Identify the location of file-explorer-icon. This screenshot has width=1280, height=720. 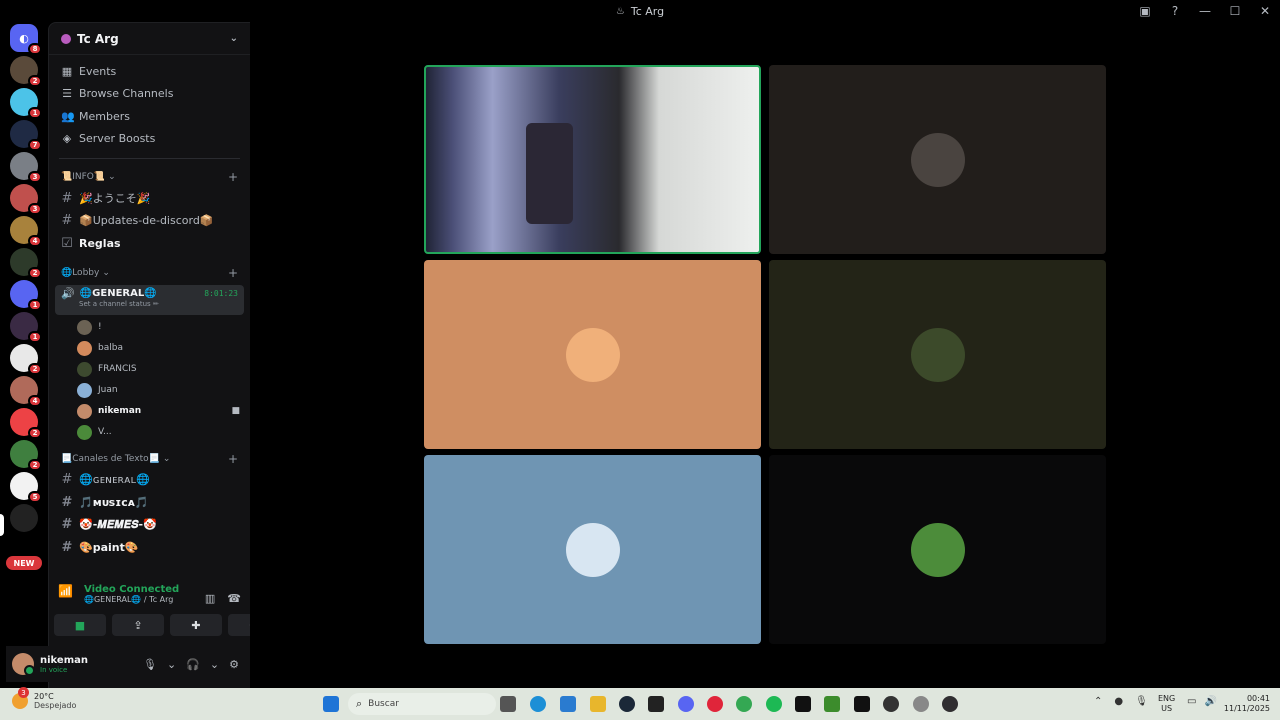
(598, 704).